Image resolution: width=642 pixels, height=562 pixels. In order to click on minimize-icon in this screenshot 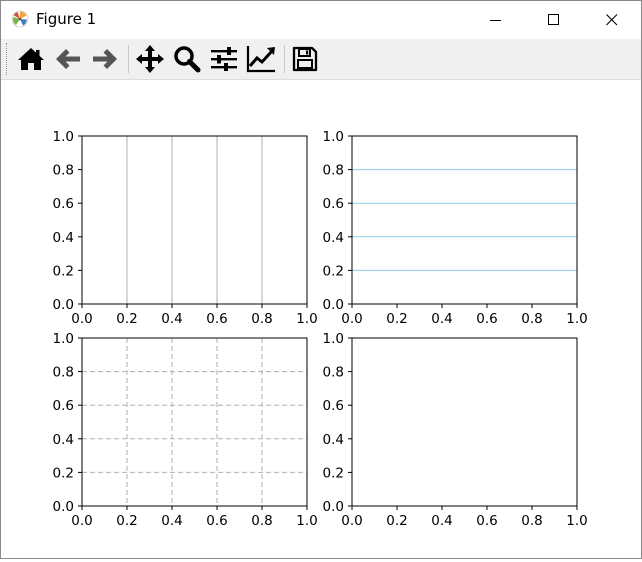, I will do `click(495, 20)`.